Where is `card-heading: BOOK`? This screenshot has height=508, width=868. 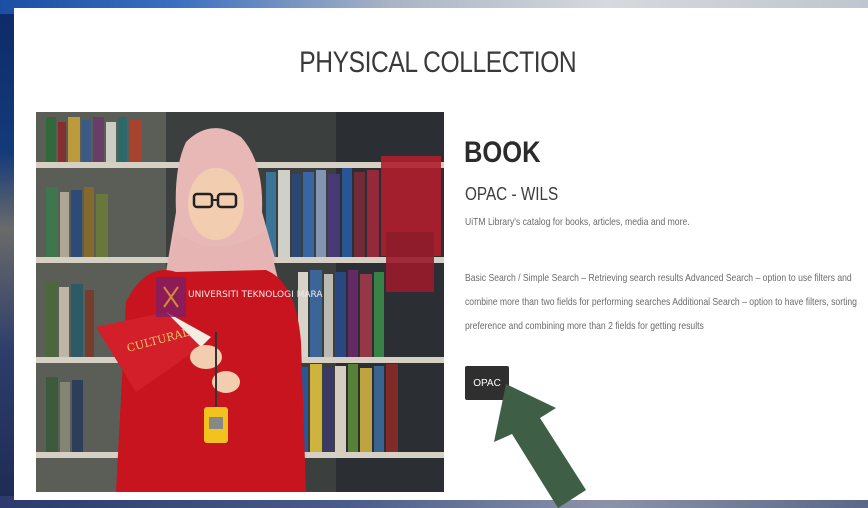 card-heading: BOOK is located at coordinates (502, 152).